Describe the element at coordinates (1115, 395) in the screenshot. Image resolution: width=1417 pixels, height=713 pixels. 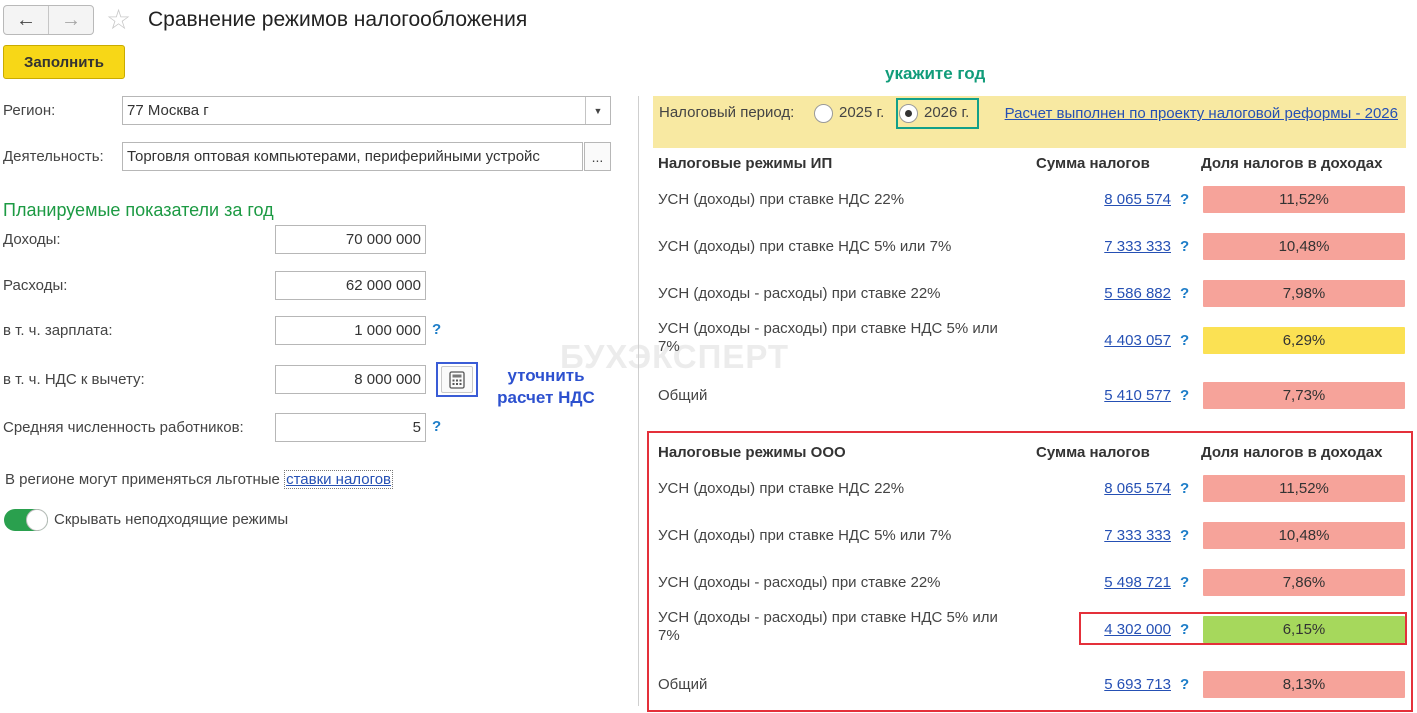
I see `tax-amount-link: 5 410 577` at that location.